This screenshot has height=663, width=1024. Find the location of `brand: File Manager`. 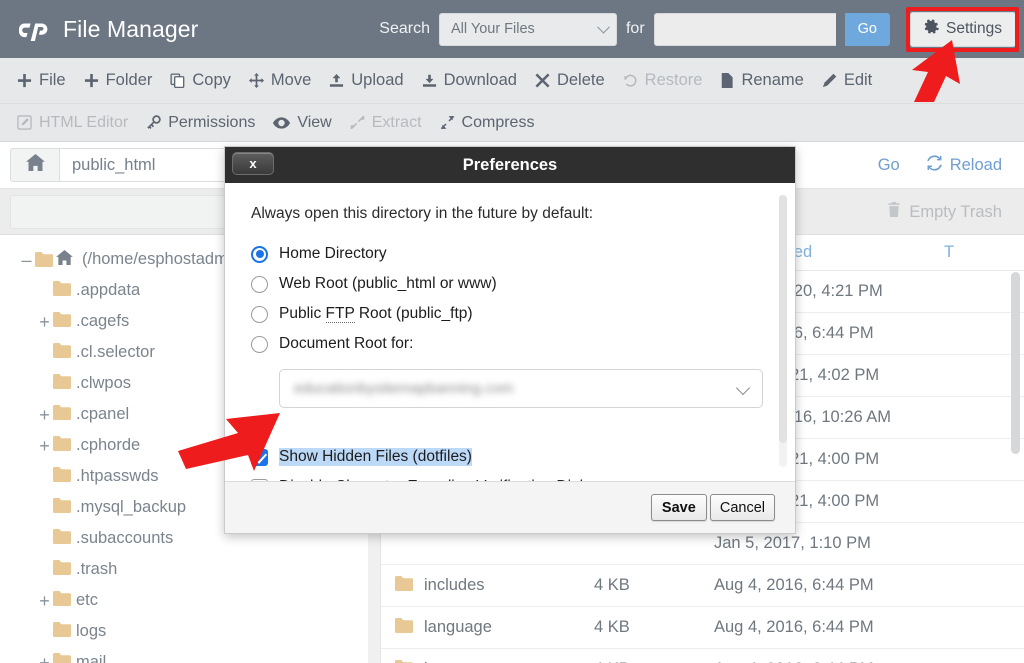

brand: File Manager is located at coordinates (99, 29).